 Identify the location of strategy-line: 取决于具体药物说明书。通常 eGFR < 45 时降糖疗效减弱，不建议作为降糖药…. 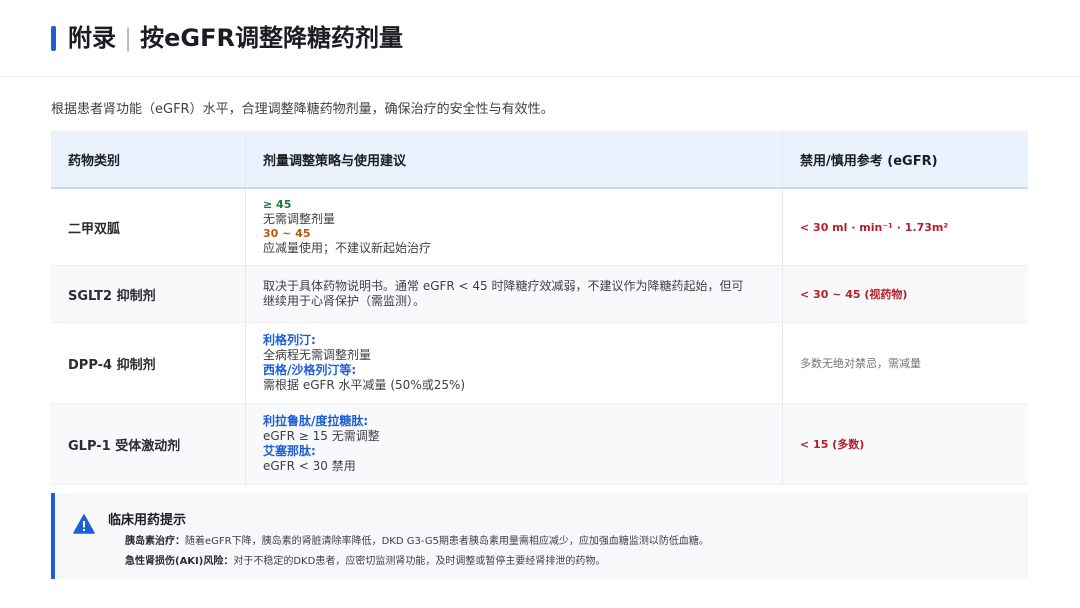
(503, 286).